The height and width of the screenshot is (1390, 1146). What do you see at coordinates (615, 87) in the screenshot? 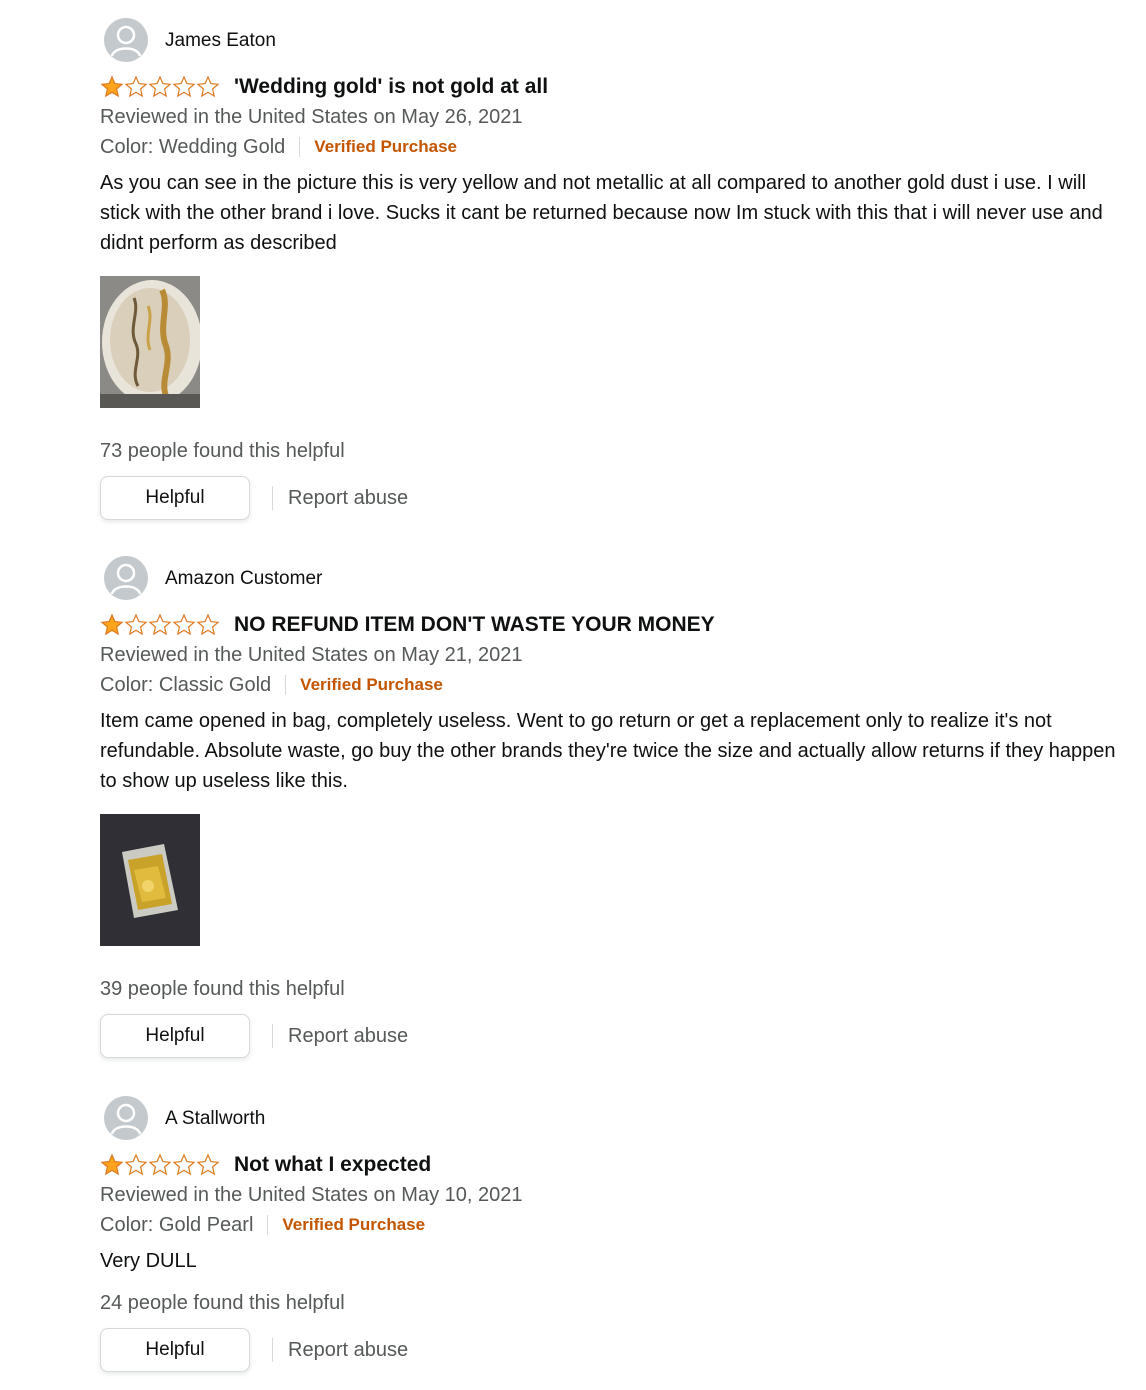
I see `rating-row: 'Wedding gold' is not gold at all` at bounding box center [615, 87].